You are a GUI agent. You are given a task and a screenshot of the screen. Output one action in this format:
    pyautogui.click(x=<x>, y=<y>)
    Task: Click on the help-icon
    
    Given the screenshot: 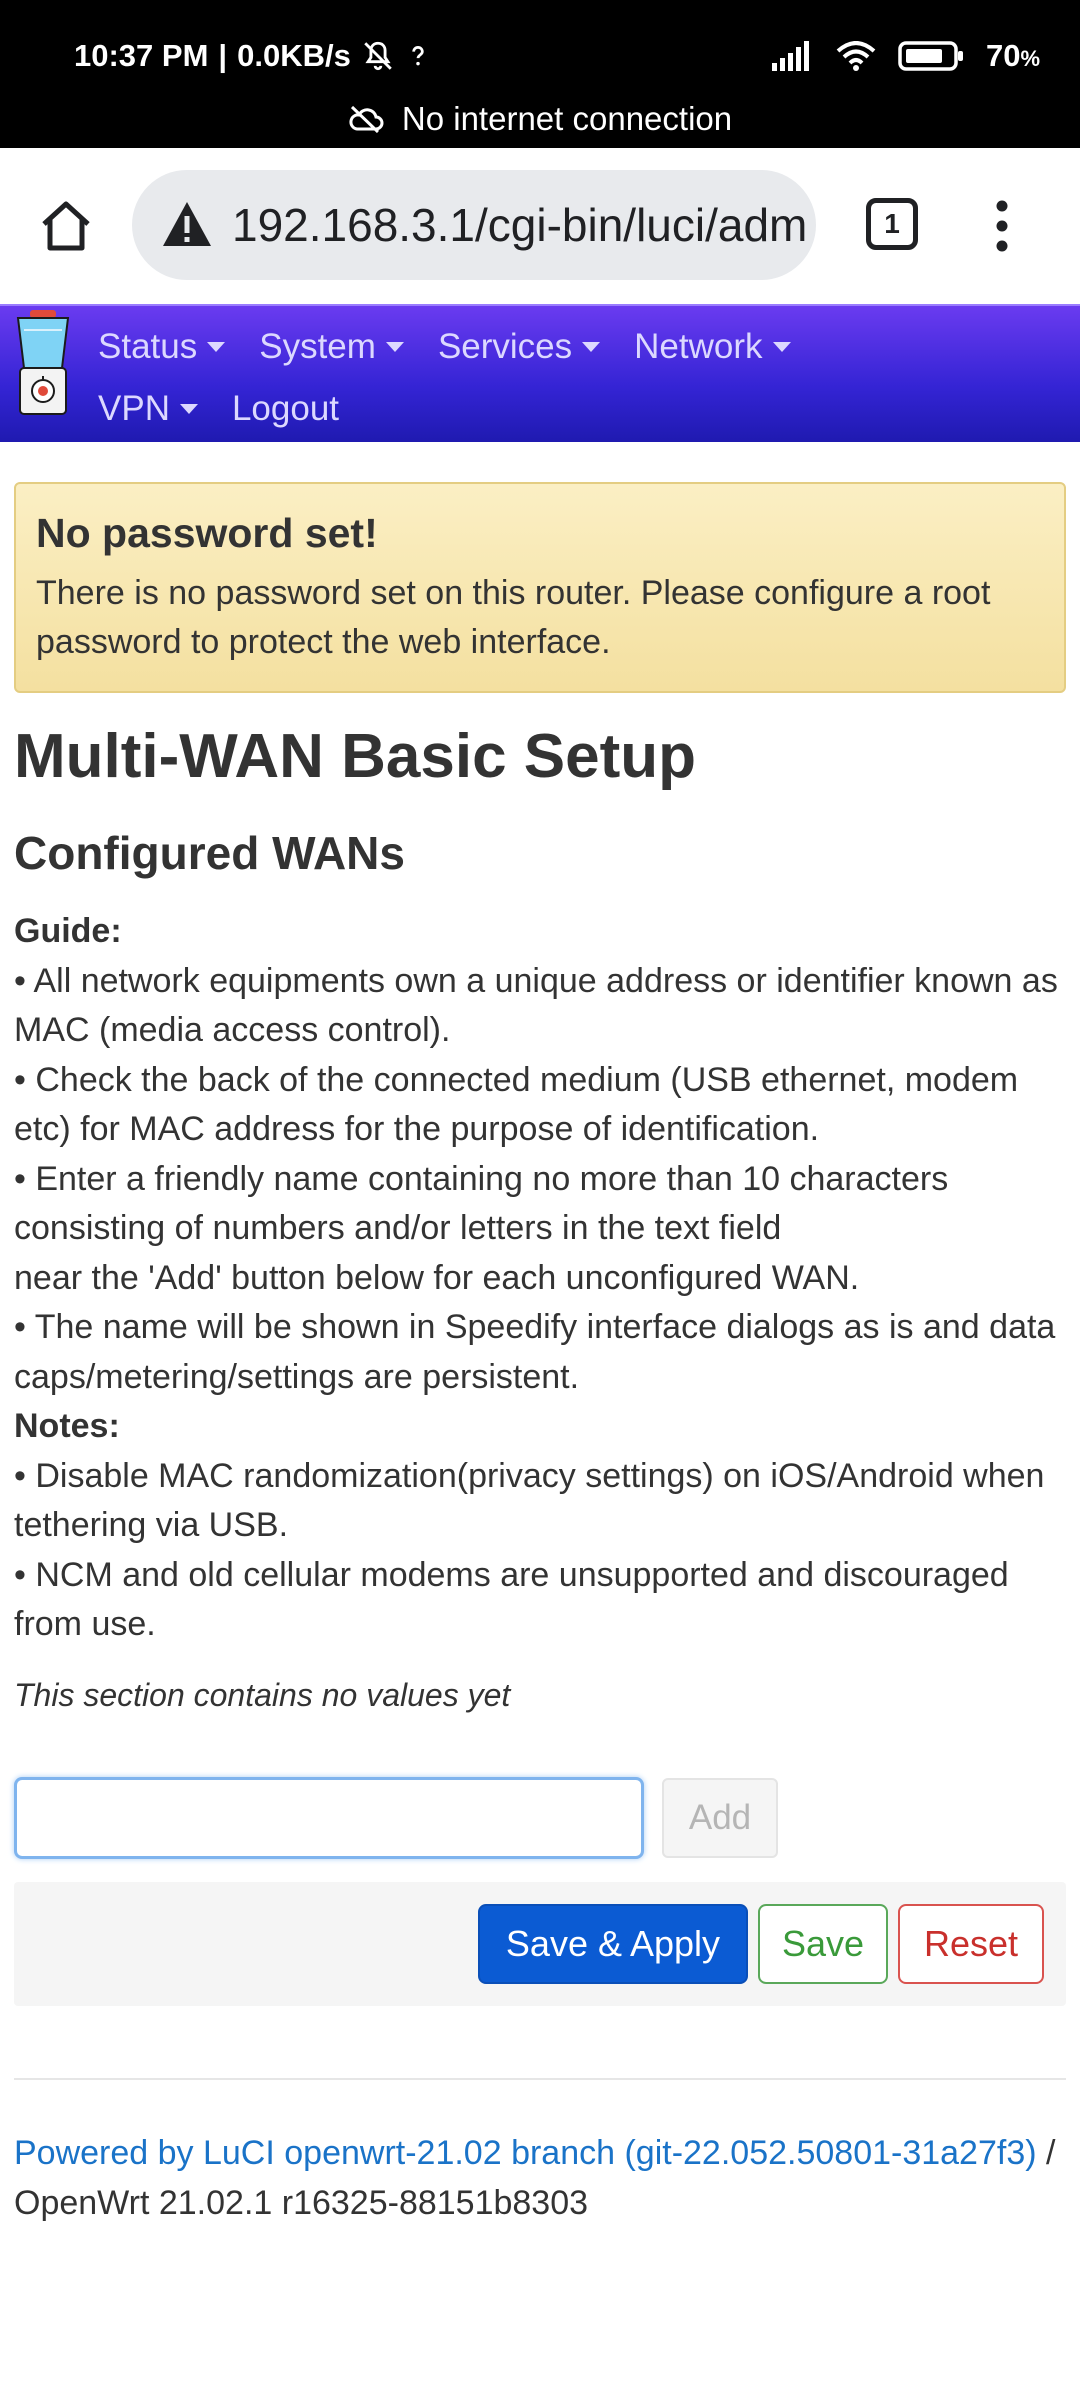 What is the action you would take?
    pyautogui.click(x=418, y=56)
    